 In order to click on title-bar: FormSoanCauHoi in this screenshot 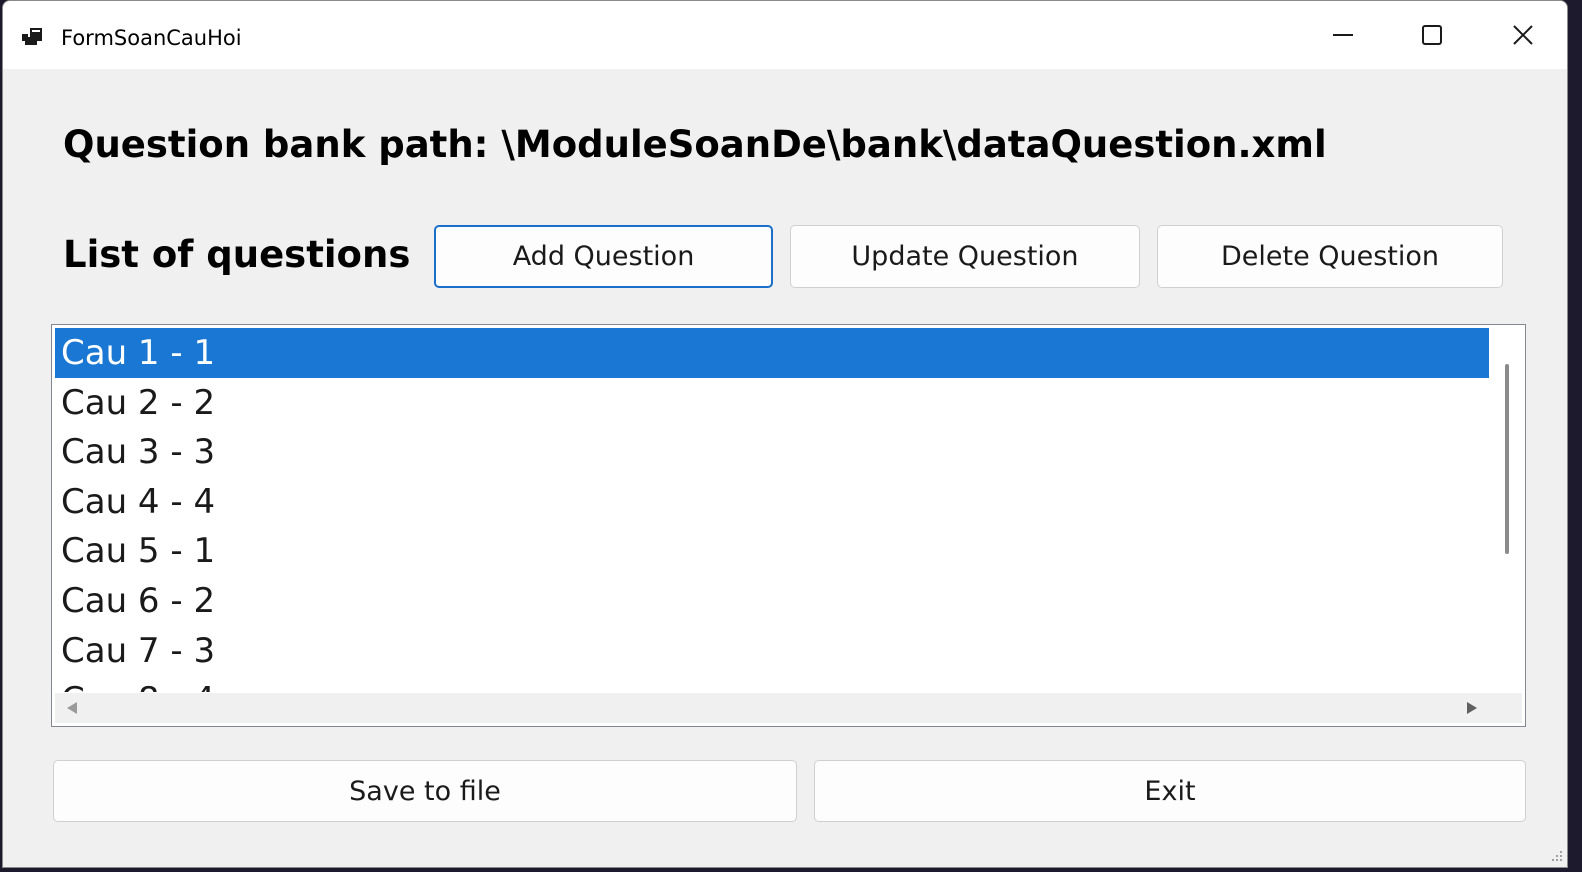, I will do `click(785, 35)`.